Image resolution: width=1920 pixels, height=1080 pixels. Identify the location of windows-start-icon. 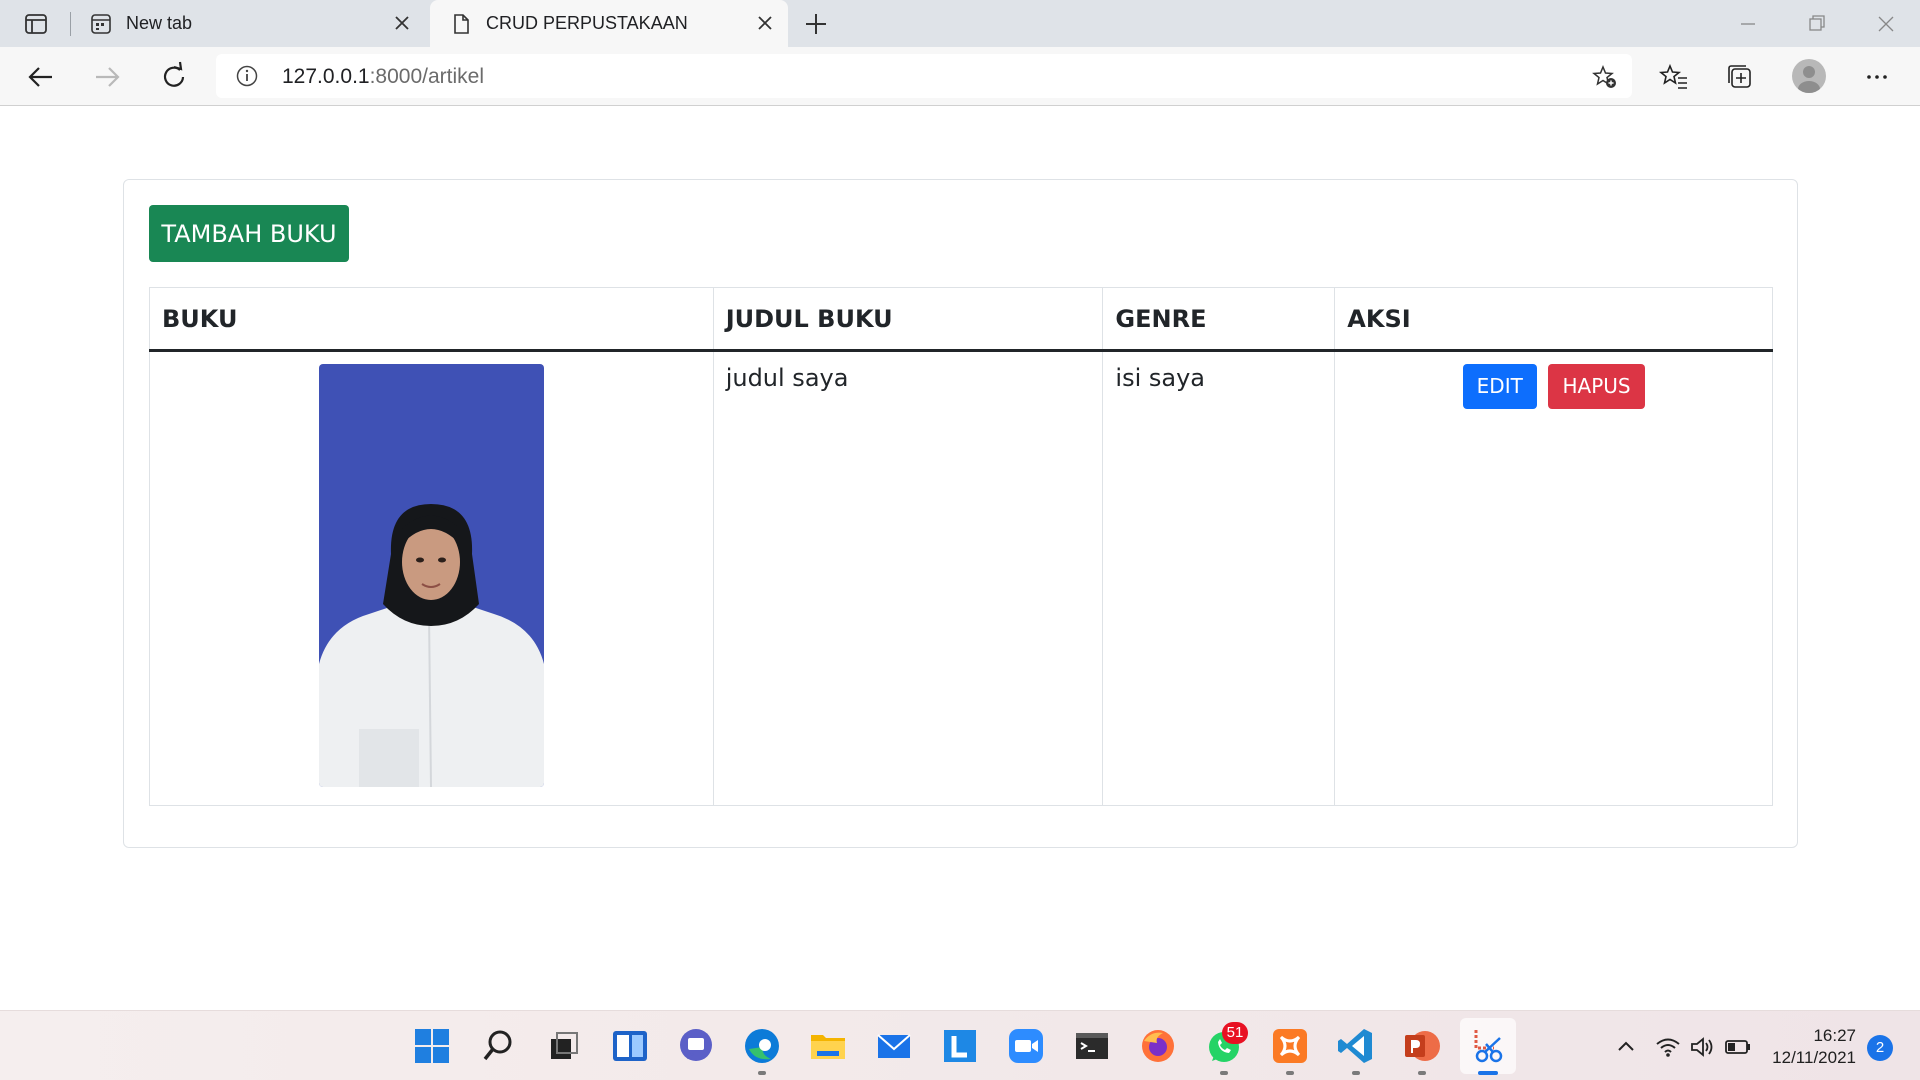
(432, 1046).